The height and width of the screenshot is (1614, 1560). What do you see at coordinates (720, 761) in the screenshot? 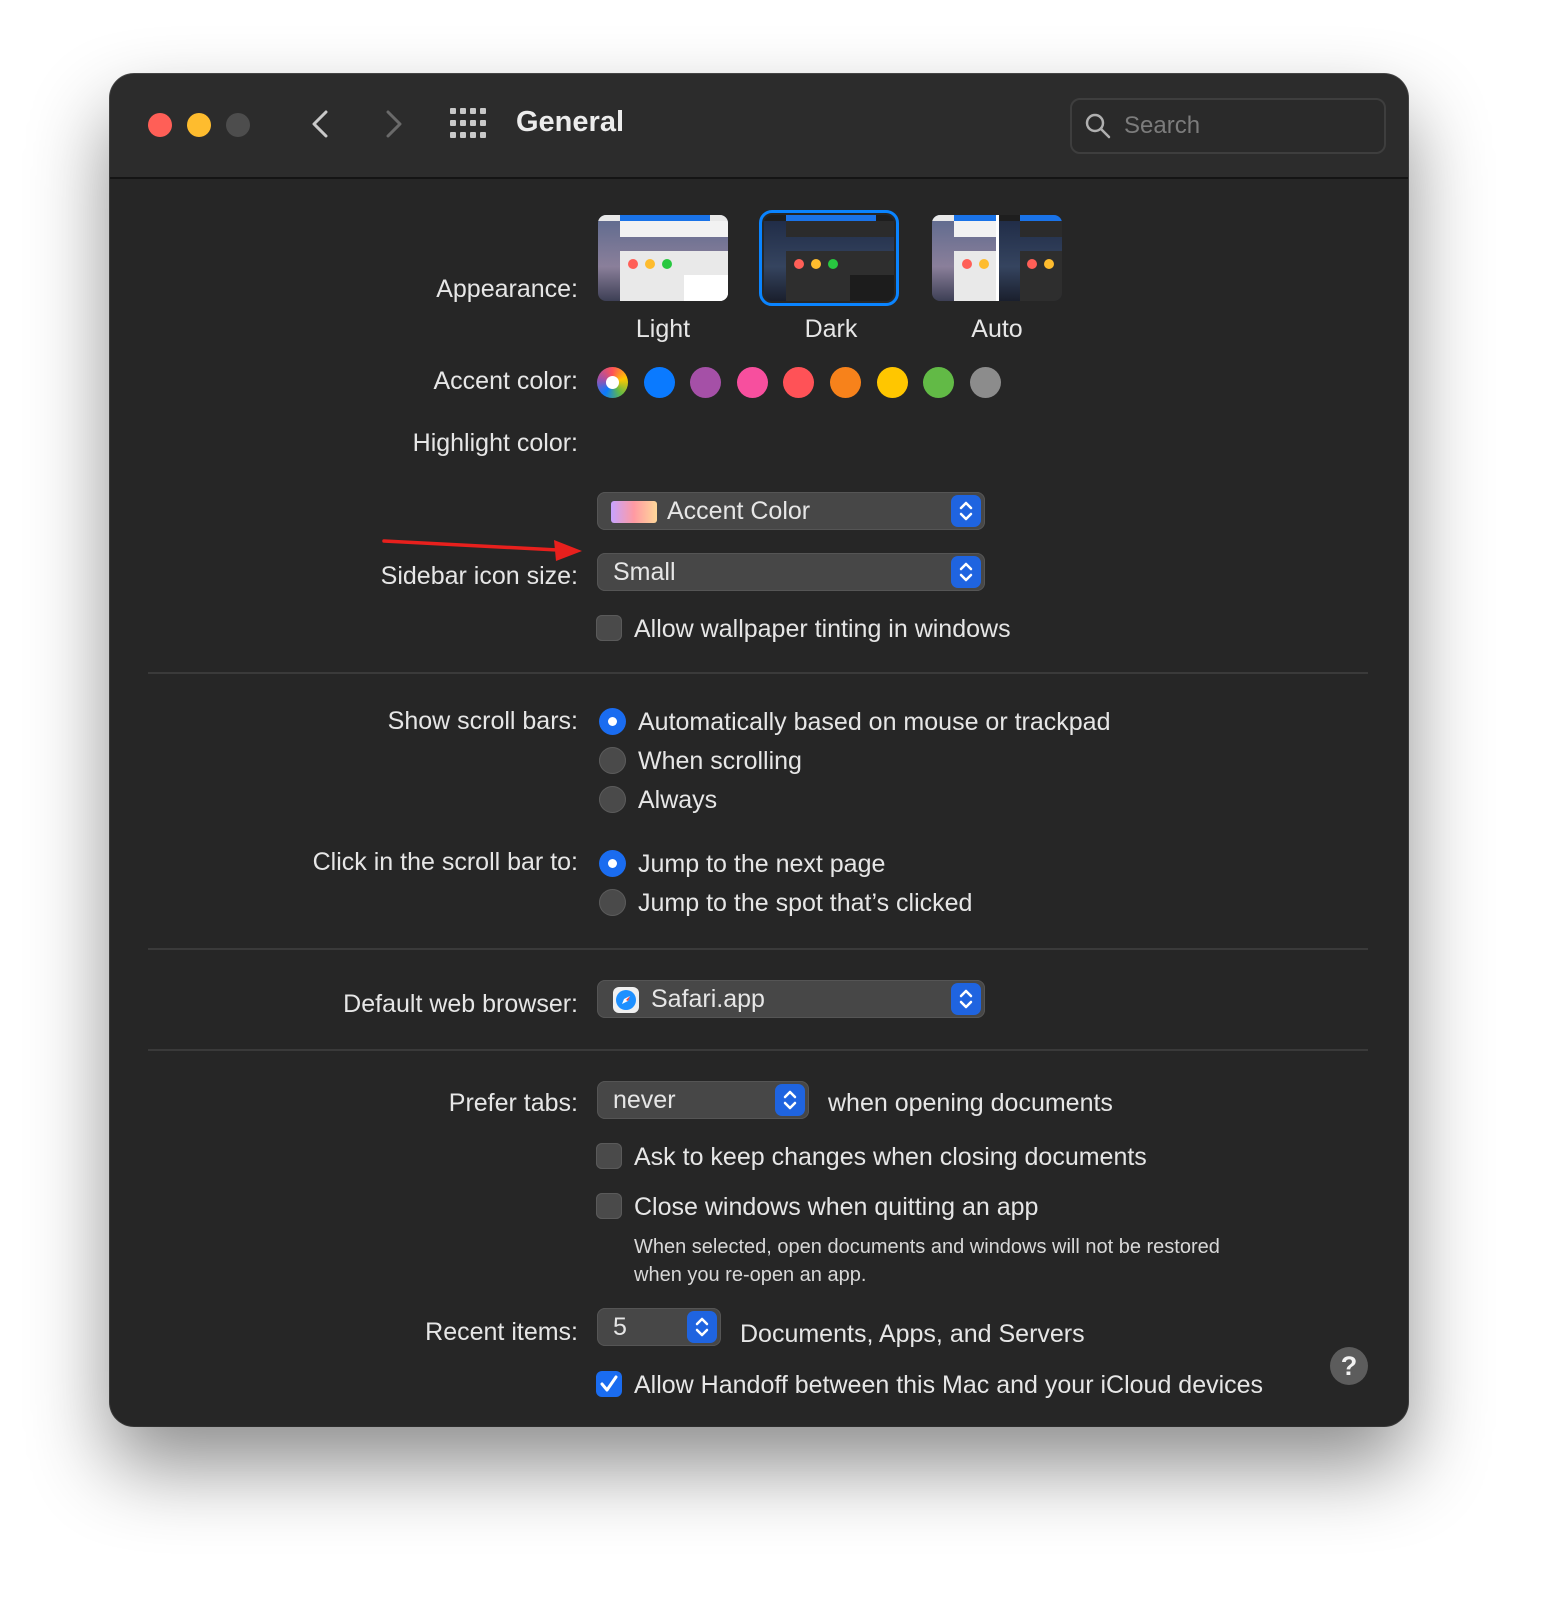
I see `scroll-bars-when-scrolling-label: When scrolling` at bounding box center [720, 761].